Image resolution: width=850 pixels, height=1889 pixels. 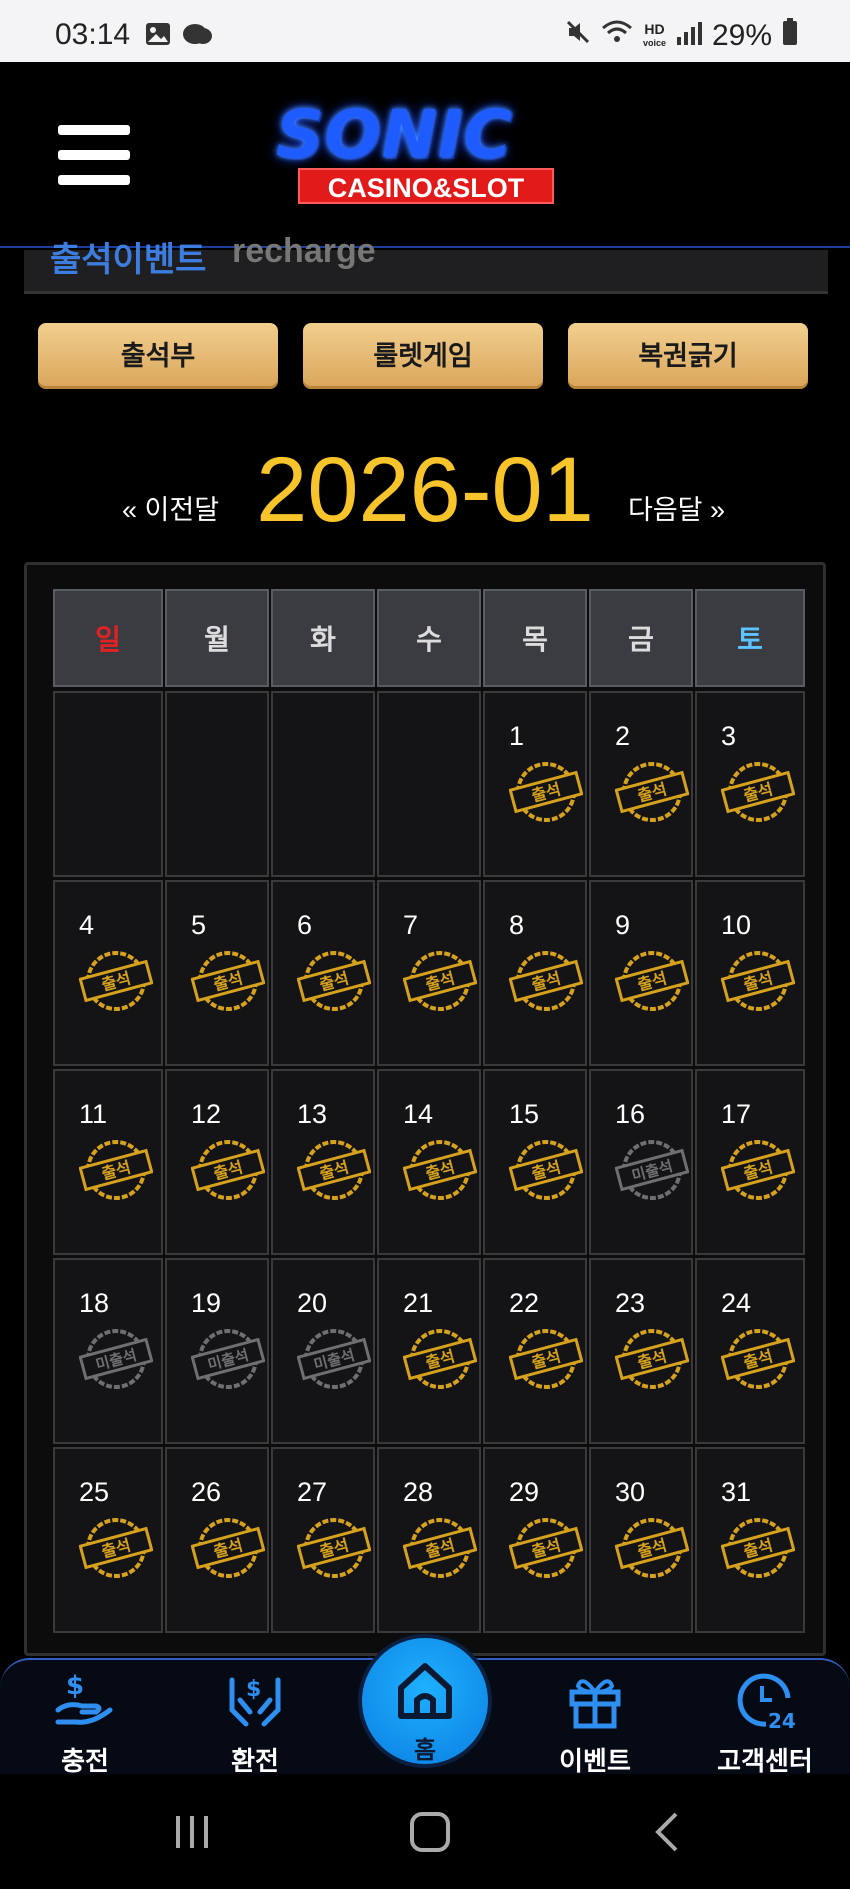 What do you see at coordinates (630, 1303) in the screenshot?
I see `day-number: 23` at bounding box center [630, 1303].